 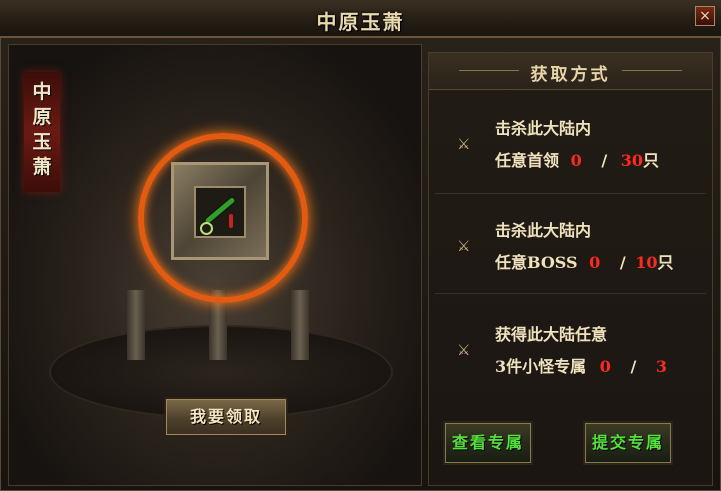 I want to click on window-title: 中原玉萧, so click(x=360, y=22).